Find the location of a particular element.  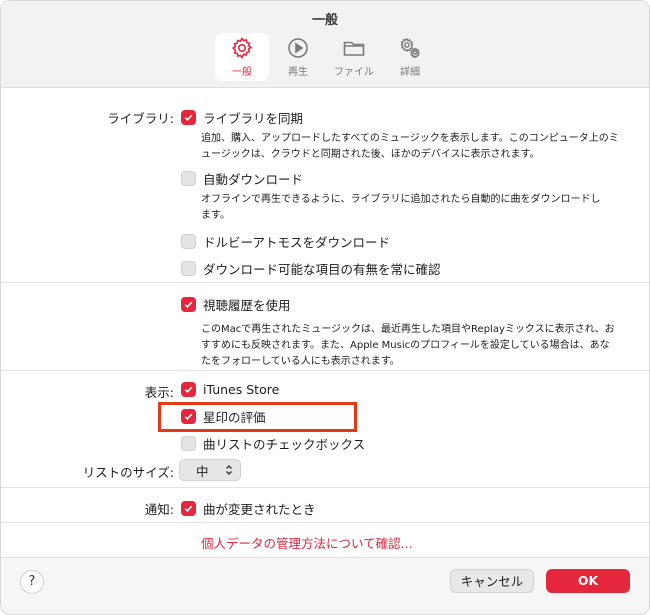

gears-icon is located at coordinates (410, 48).